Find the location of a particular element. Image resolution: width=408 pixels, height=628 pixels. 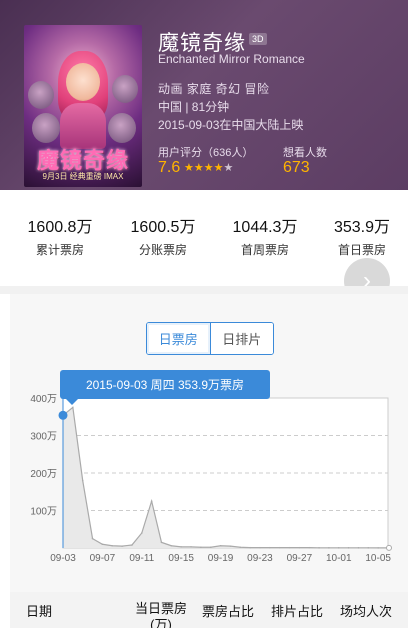

stat-label: 首日票房 is located at coordinates (361, 250).